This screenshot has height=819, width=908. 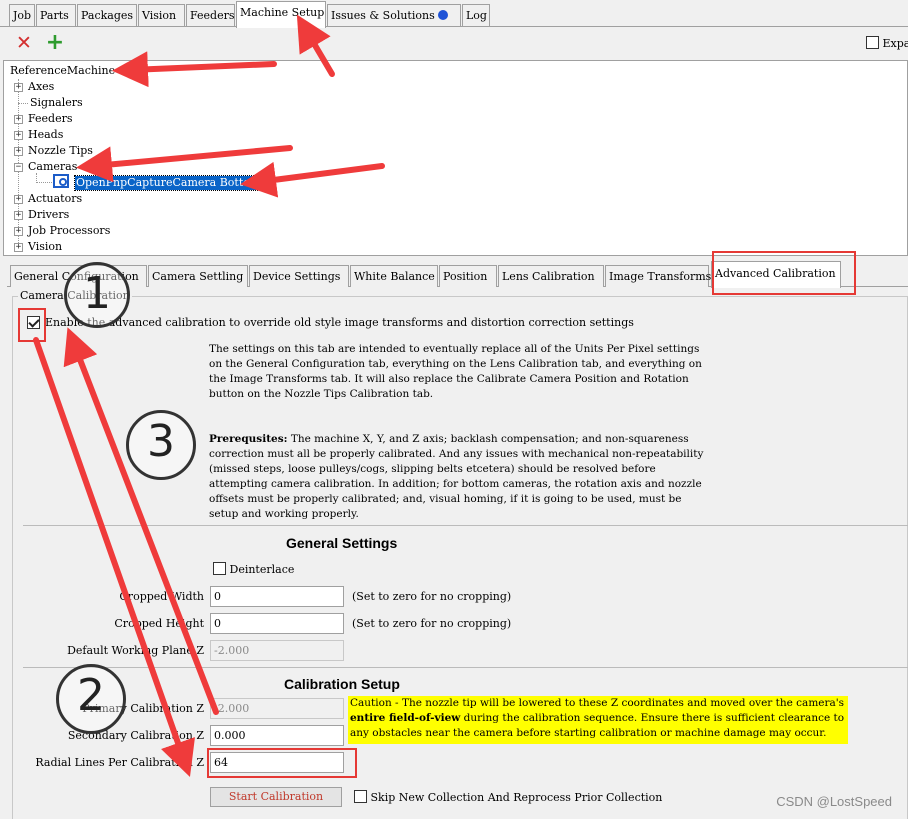 I want to click on plus-icon: +, so click(x=55, y=42).